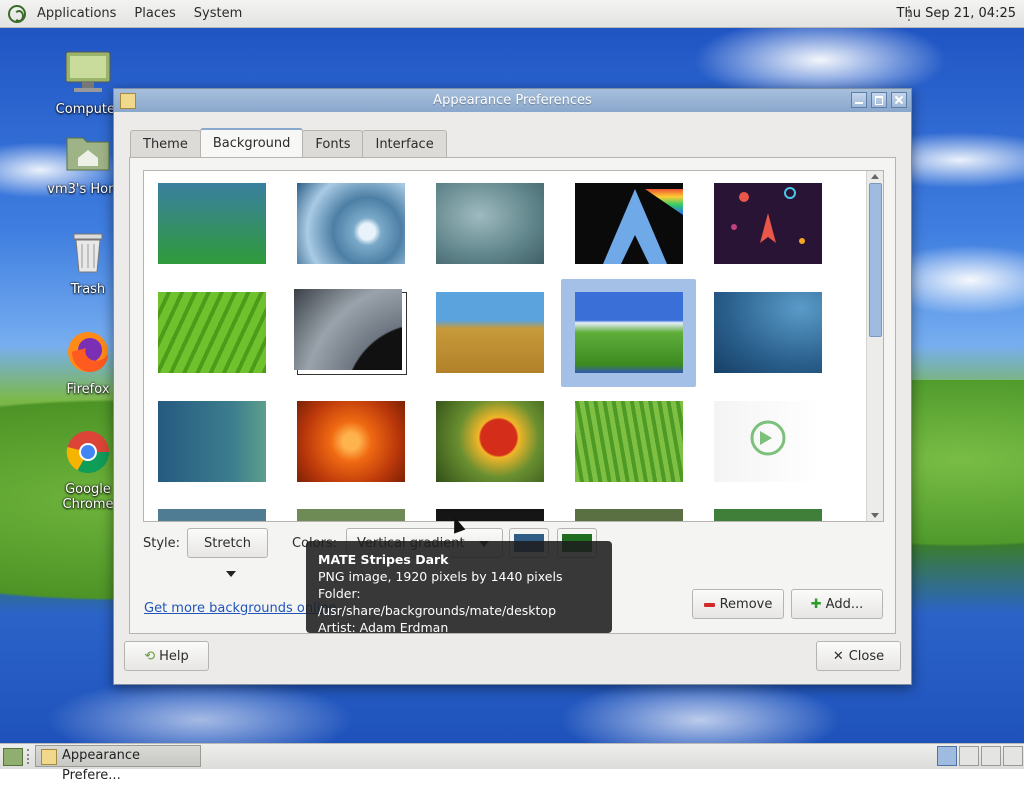  I want to click on tooltip-line: PNG image, 1920 pixels by 1440 pixels, so click(440, 576).